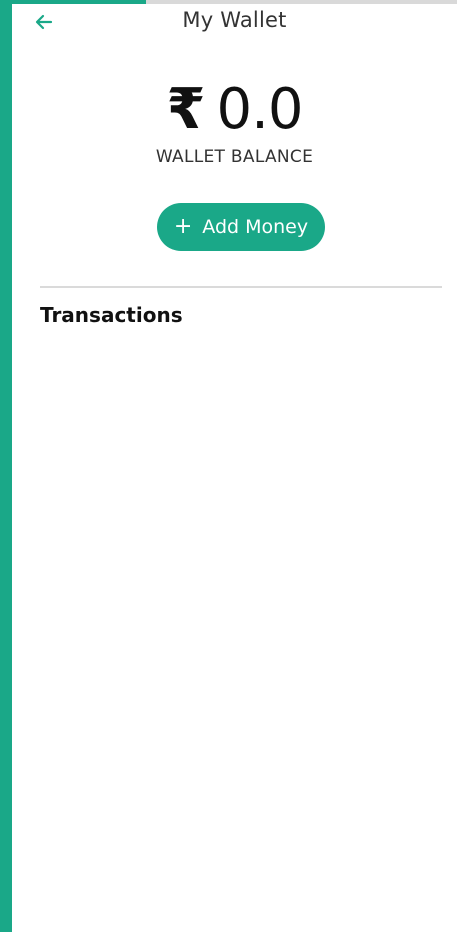 The width and height of the screenshot is (457, 932). What do you see at coordinates (6, 466) in the screenshot?
I see `left-accent-bar` at bounding box center [6, 466].